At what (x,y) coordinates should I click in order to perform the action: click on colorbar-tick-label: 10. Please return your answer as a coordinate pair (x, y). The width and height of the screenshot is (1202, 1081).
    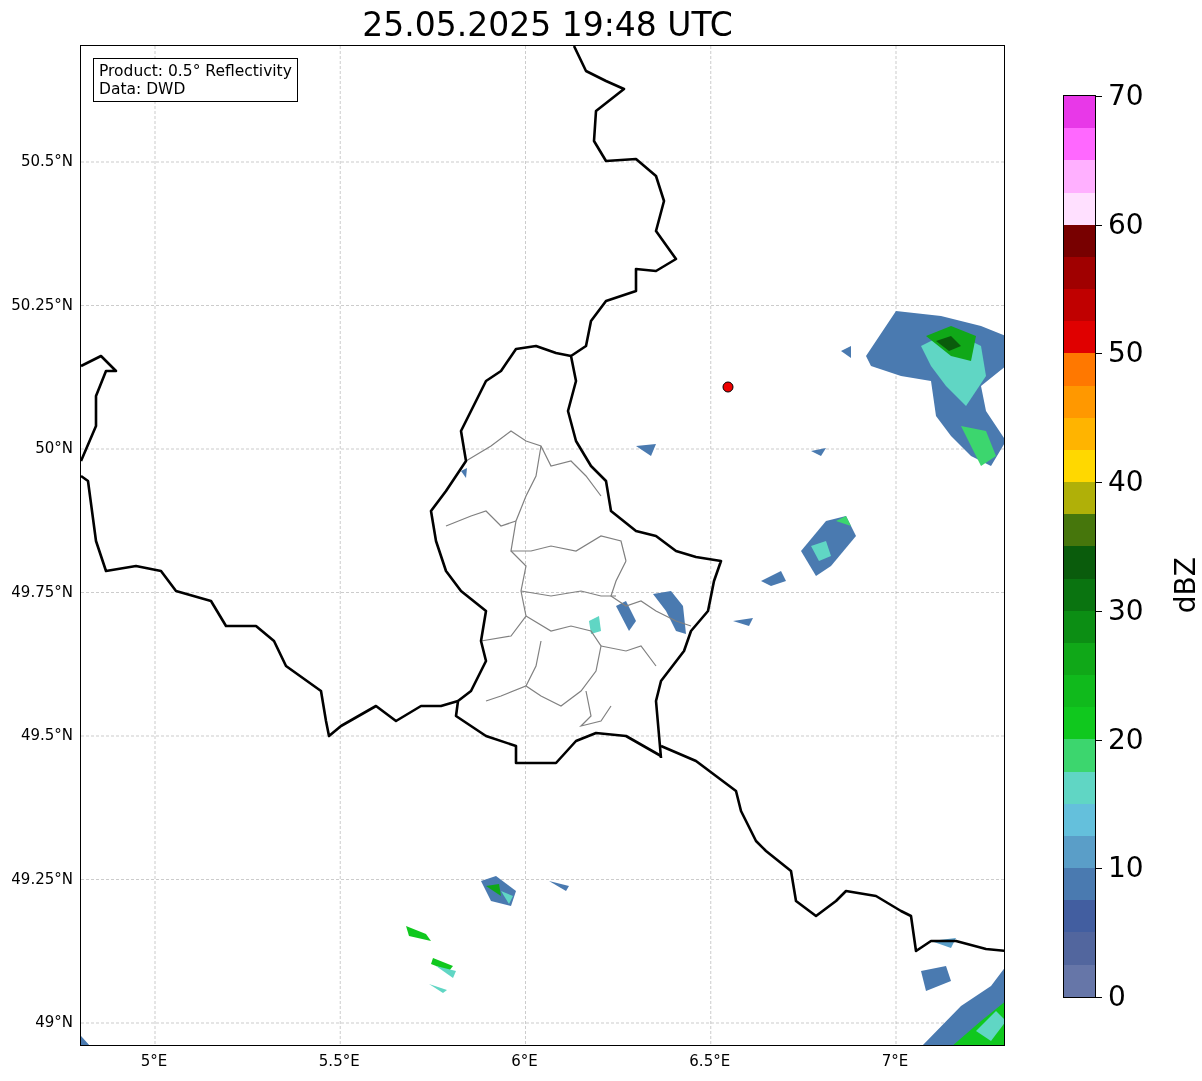
    Looking at the image, I should click on (1126, 868).